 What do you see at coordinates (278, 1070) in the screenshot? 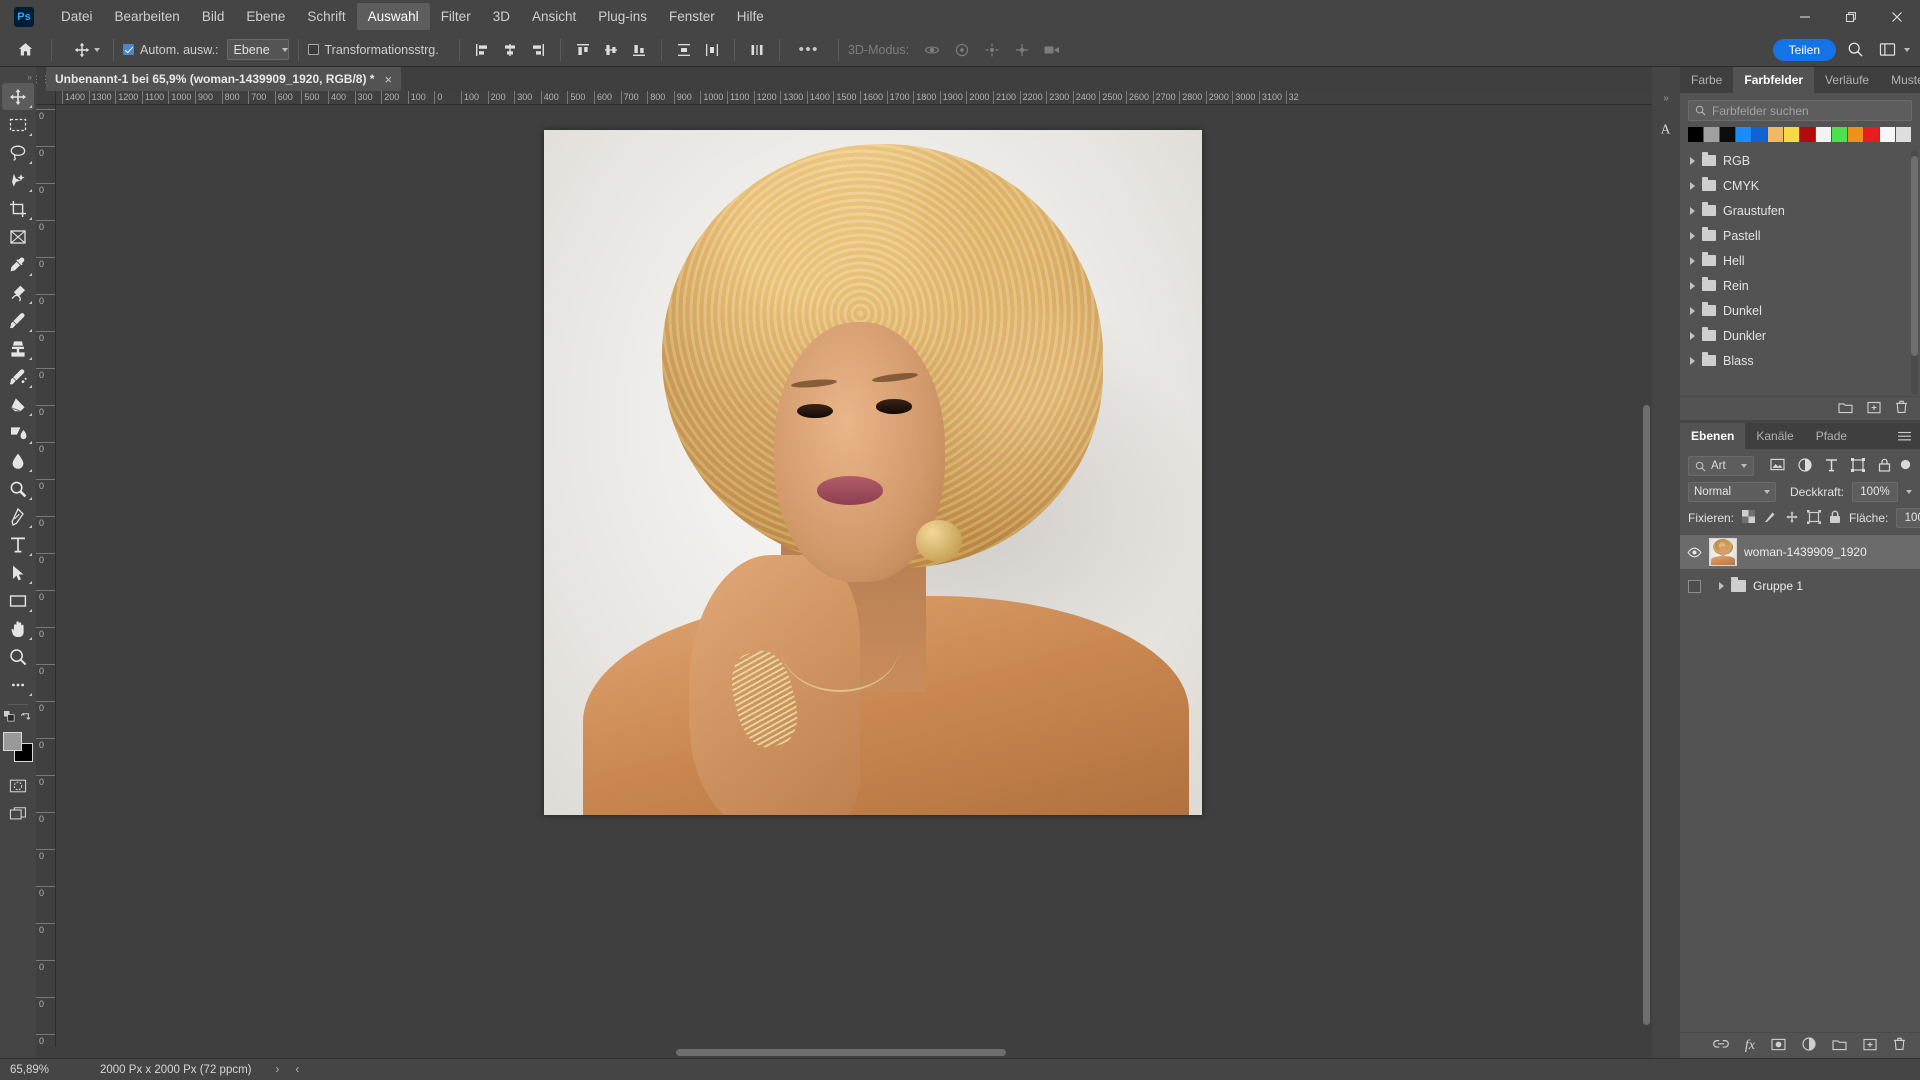
I see `chevron-right-icon: ›` at bounding box center [278, 1070].